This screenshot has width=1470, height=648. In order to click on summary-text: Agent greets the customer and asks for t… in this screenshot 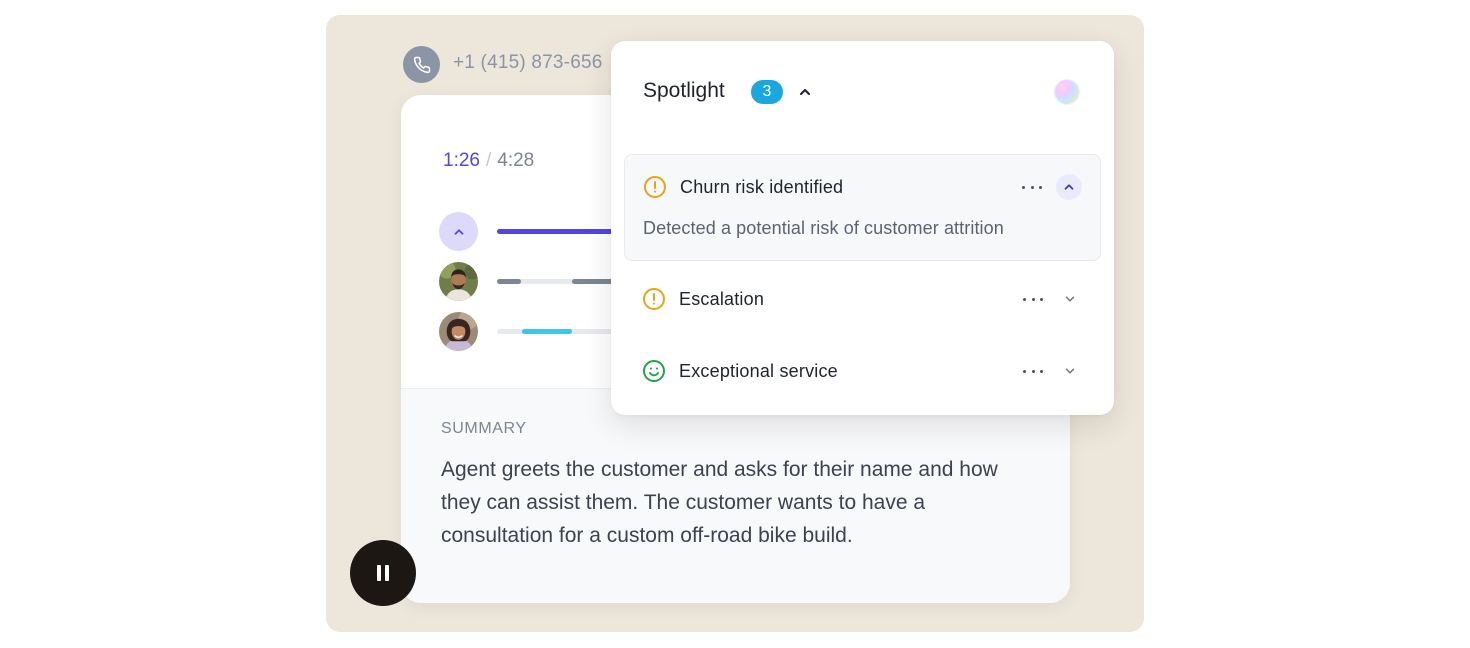, I will do `click(719, 502)`.